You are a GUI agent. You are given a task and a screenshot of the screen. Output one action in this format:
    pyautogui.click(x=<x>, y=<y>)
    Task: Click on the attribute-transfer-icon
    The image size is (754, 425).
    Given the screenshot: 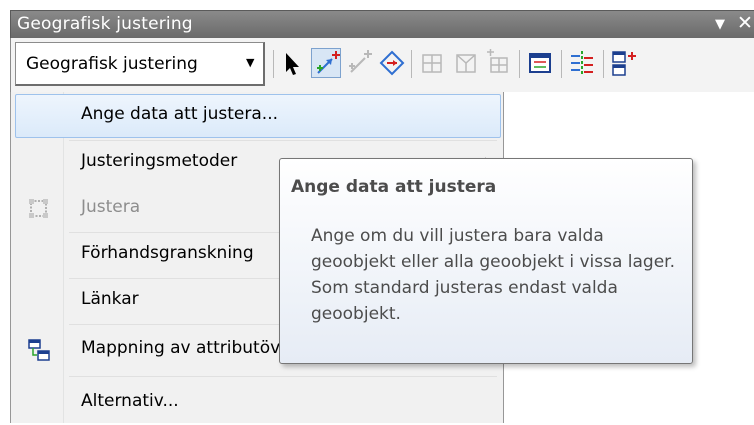 What is the action you would take?
    pyautogui.click(x=624, y=63)
    